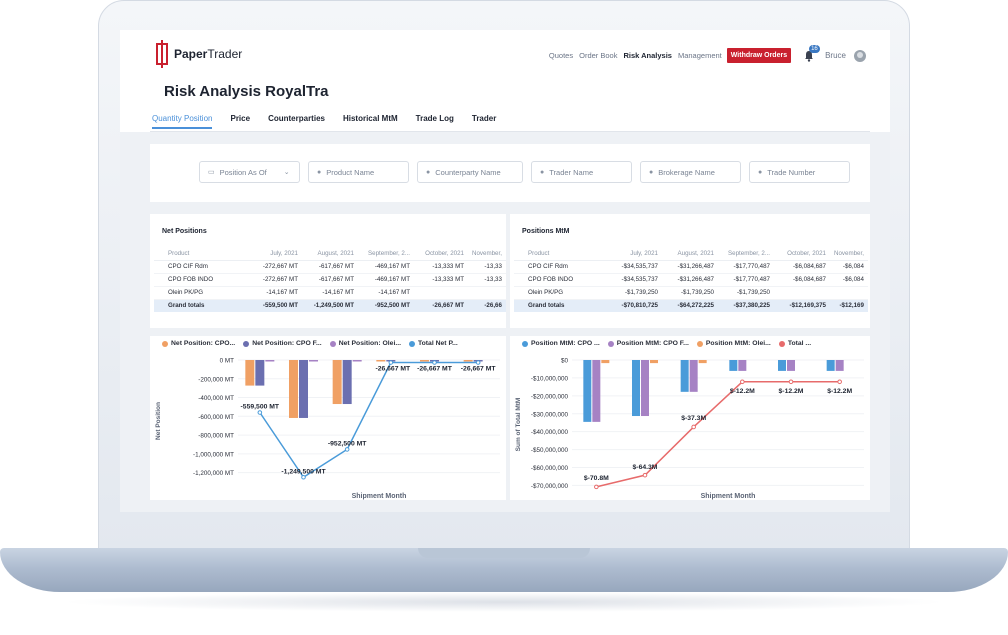 The height and width of the screenshot is (635, 1008). I want to click on cell: -26,66, so click(487, 305).